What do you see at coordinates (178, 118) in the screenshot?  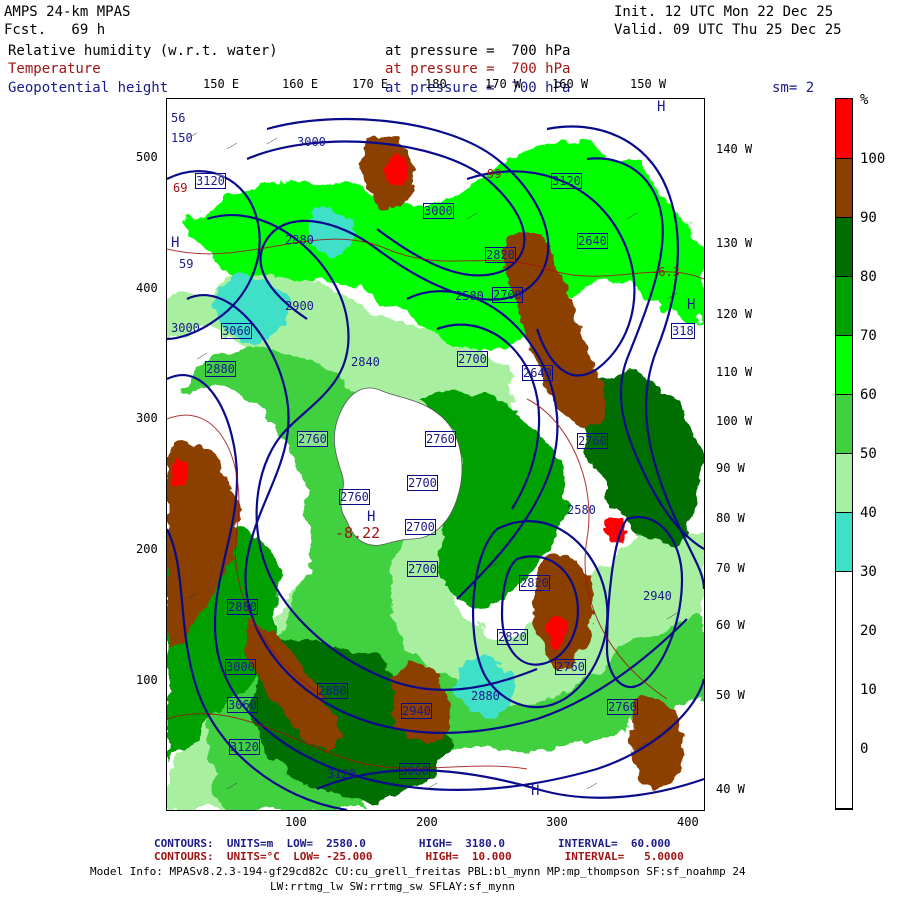 I see `temp-label: 56` at bounding box center [178, 118].